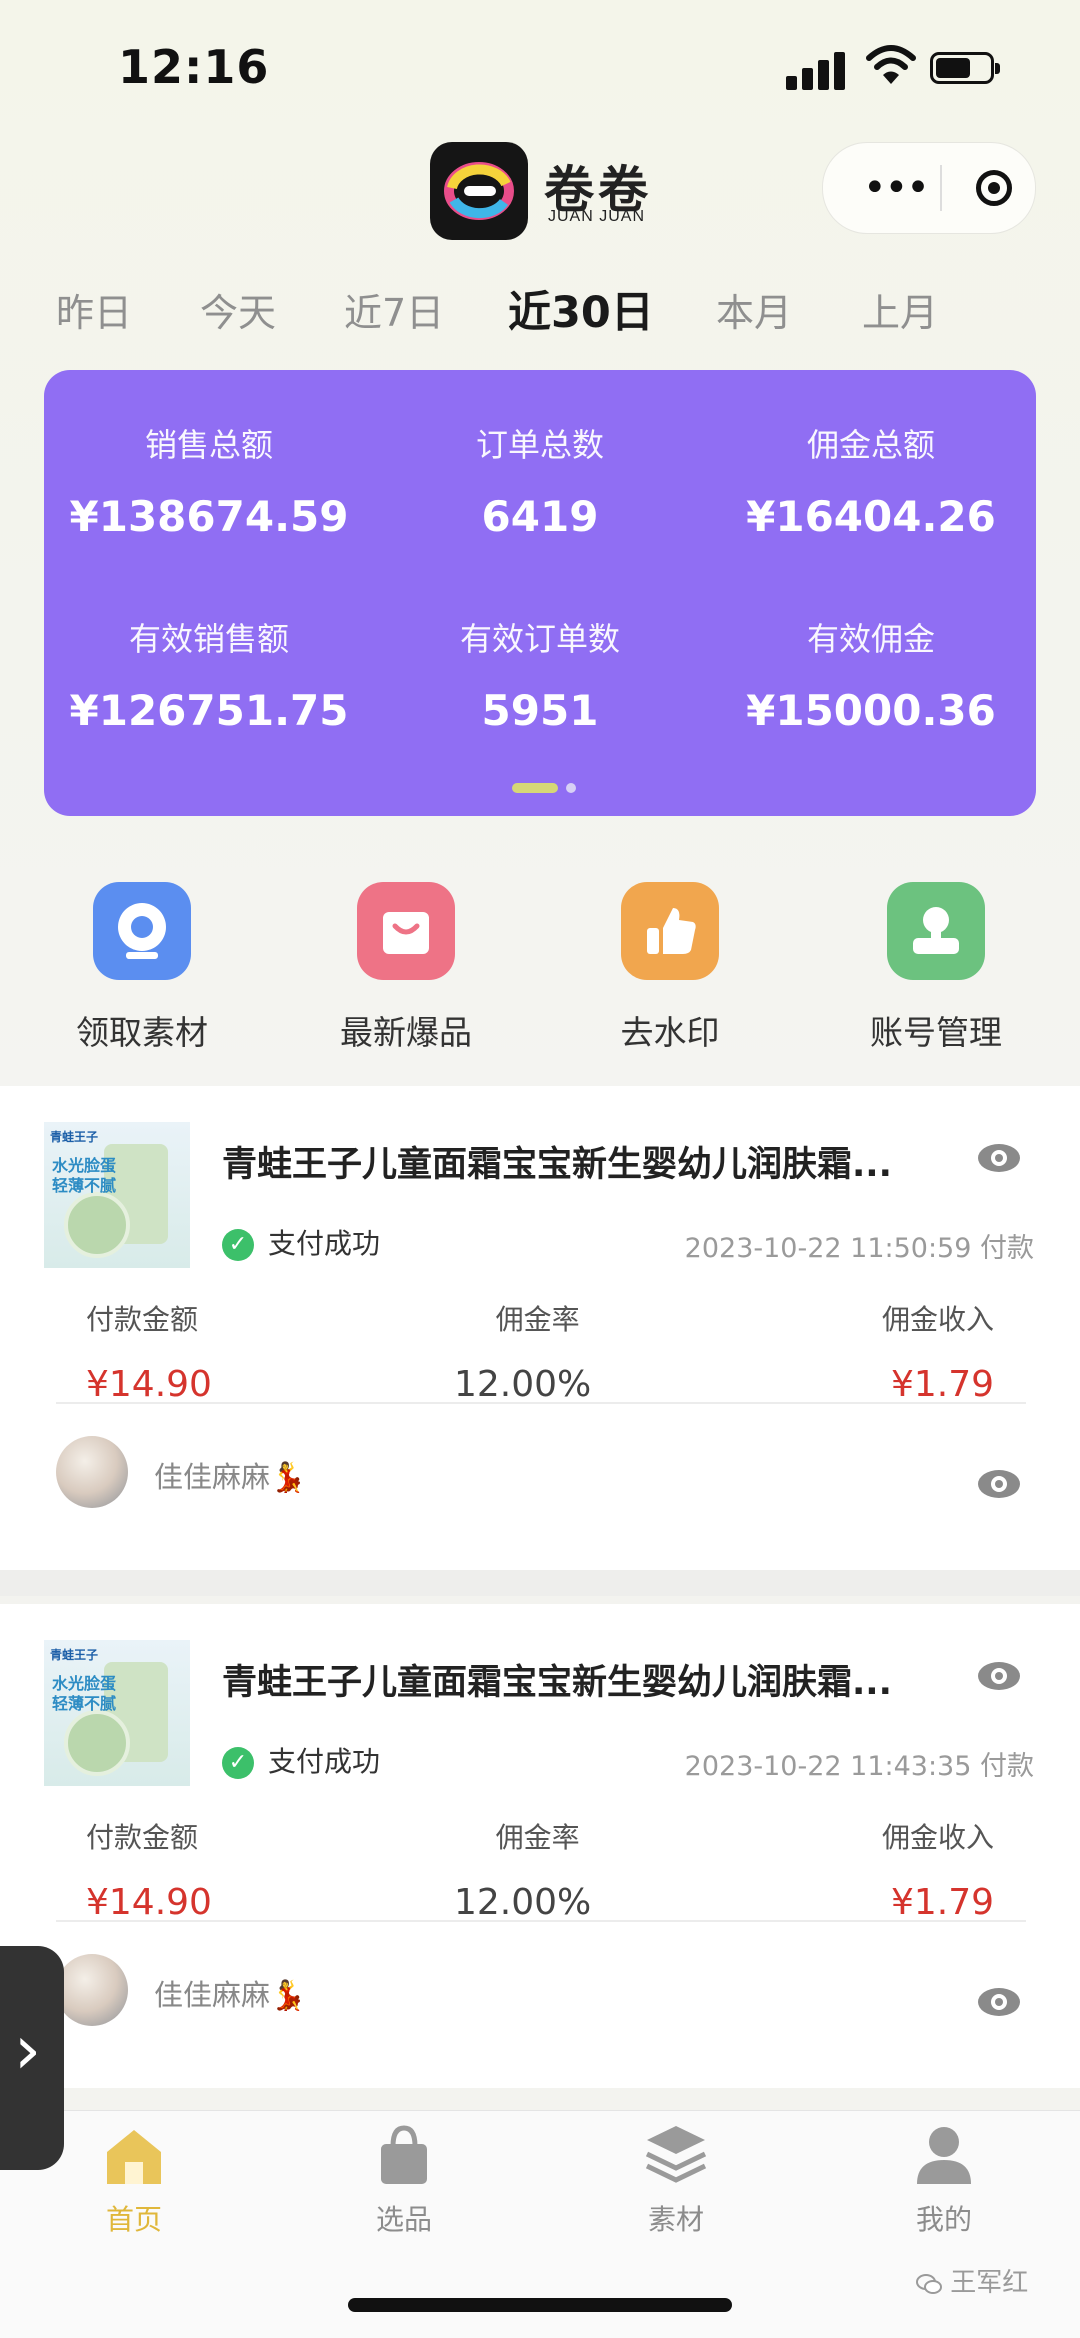 The image size is (1080, 2338). What do you see at coordinates (896, 188) in the screenshot?
I see `more-icon: •••` at bounding box center [896, 188].